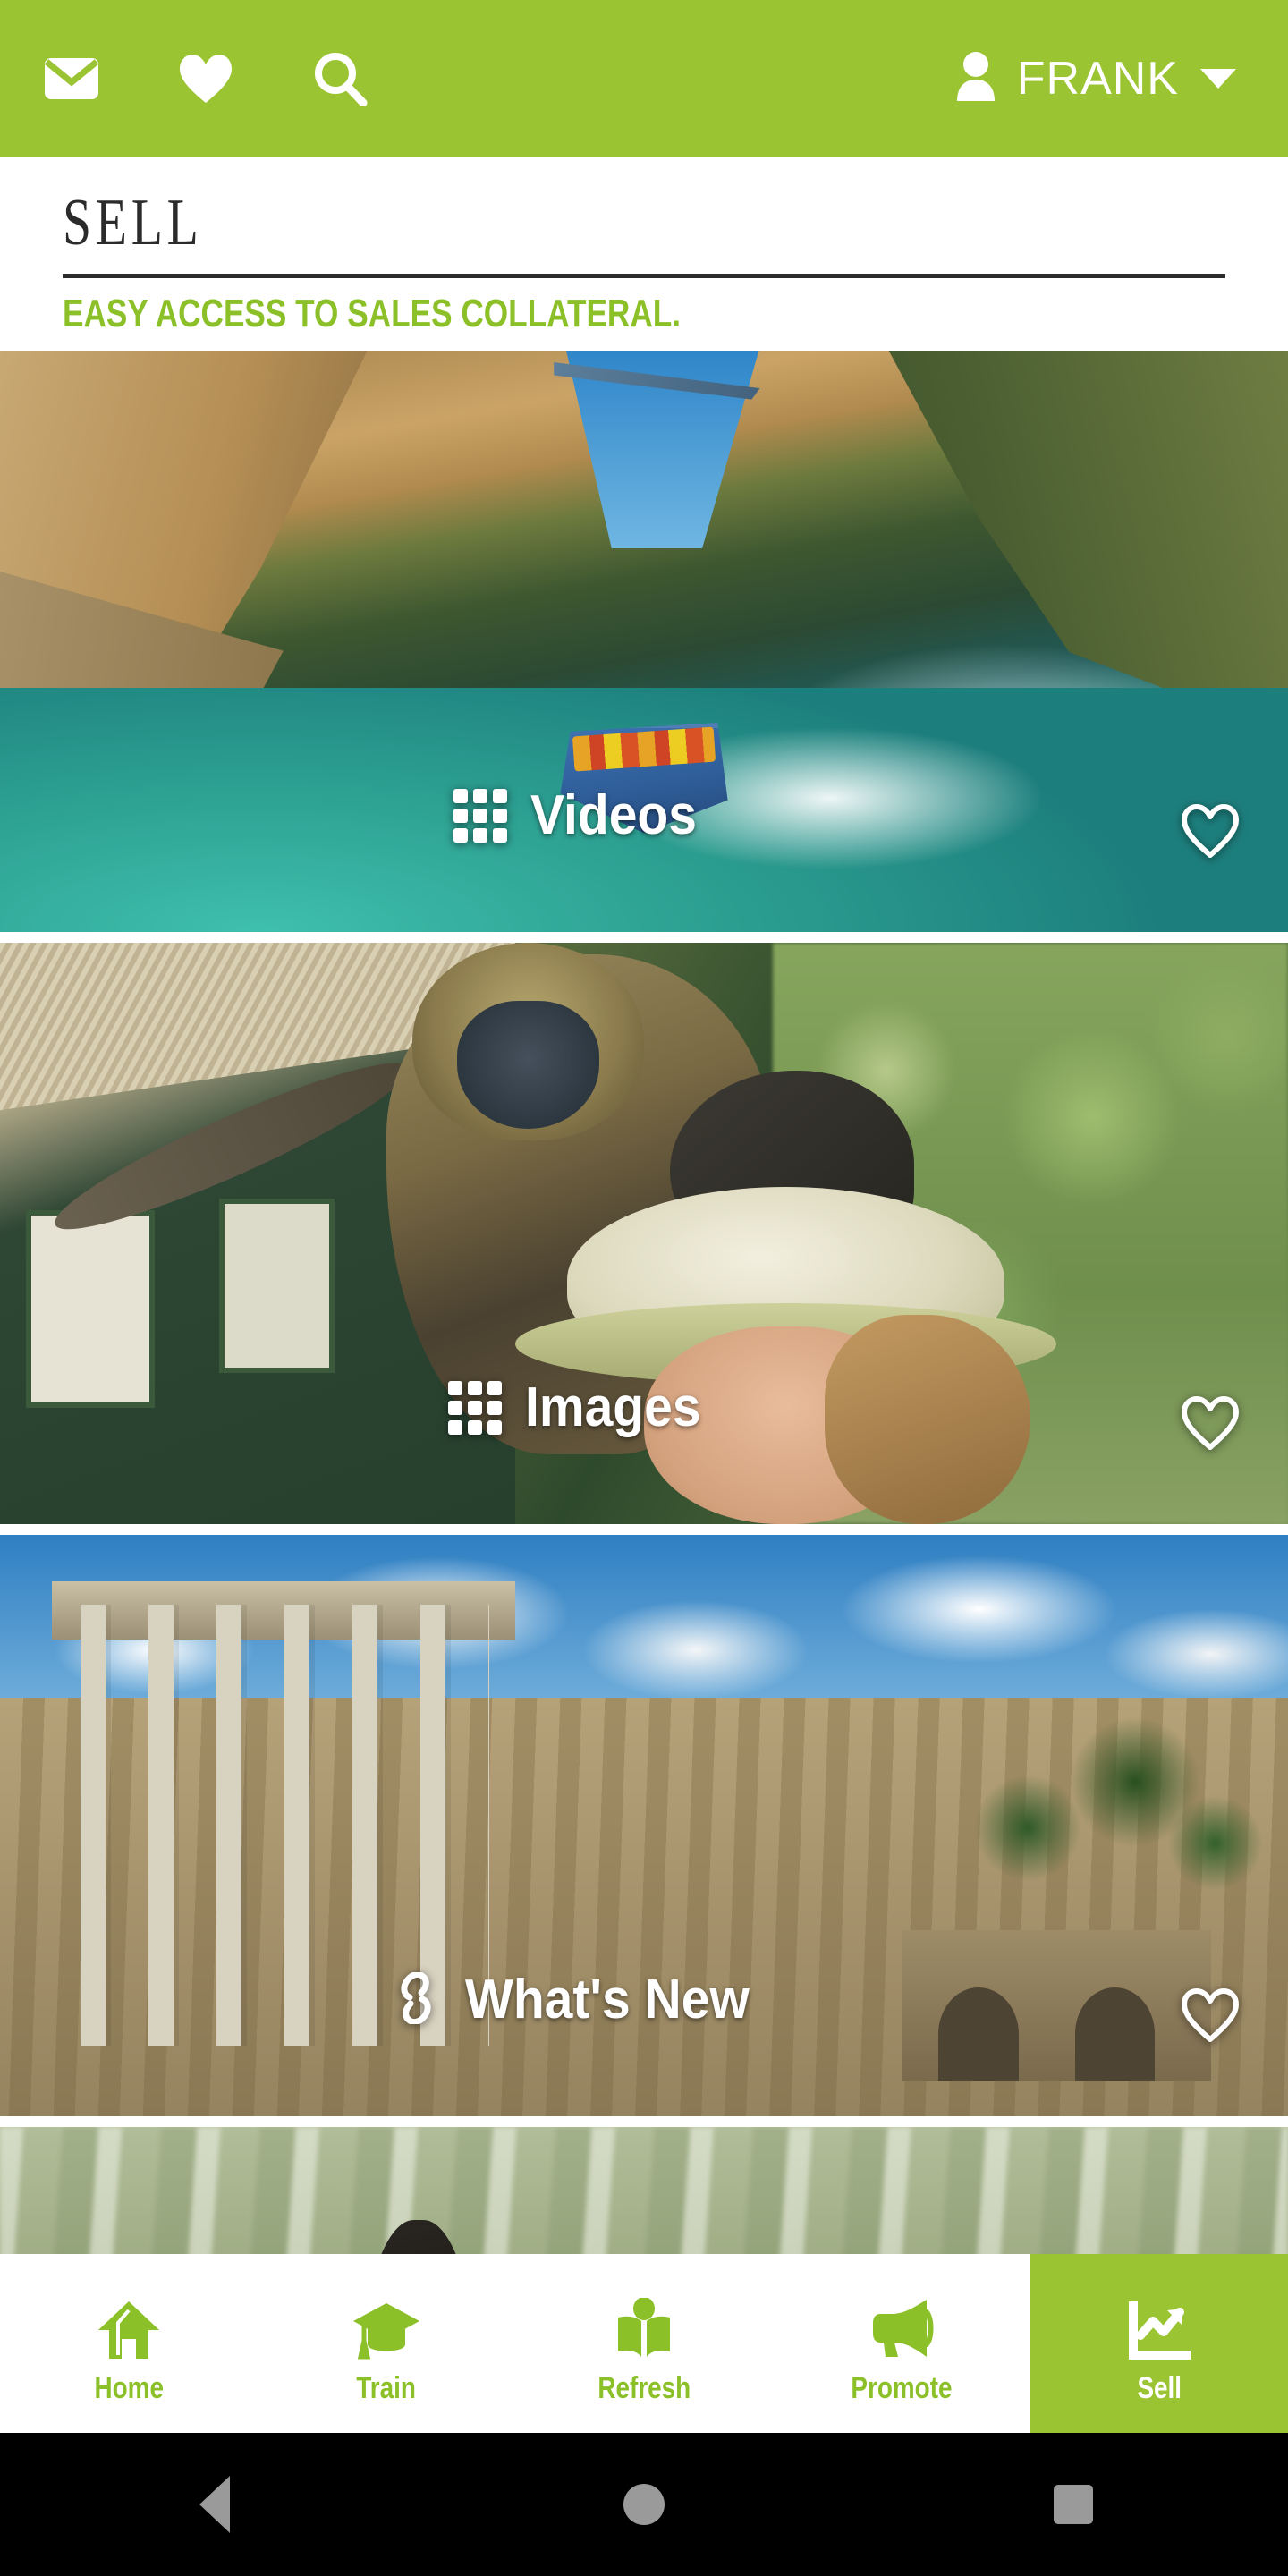 The width and height of the screenshot is (1288, 2576). What do you see at coordinates (644, 78) in the screenshot?
I see `top-app-bar: FRANK` at bounding box center [644, 78].